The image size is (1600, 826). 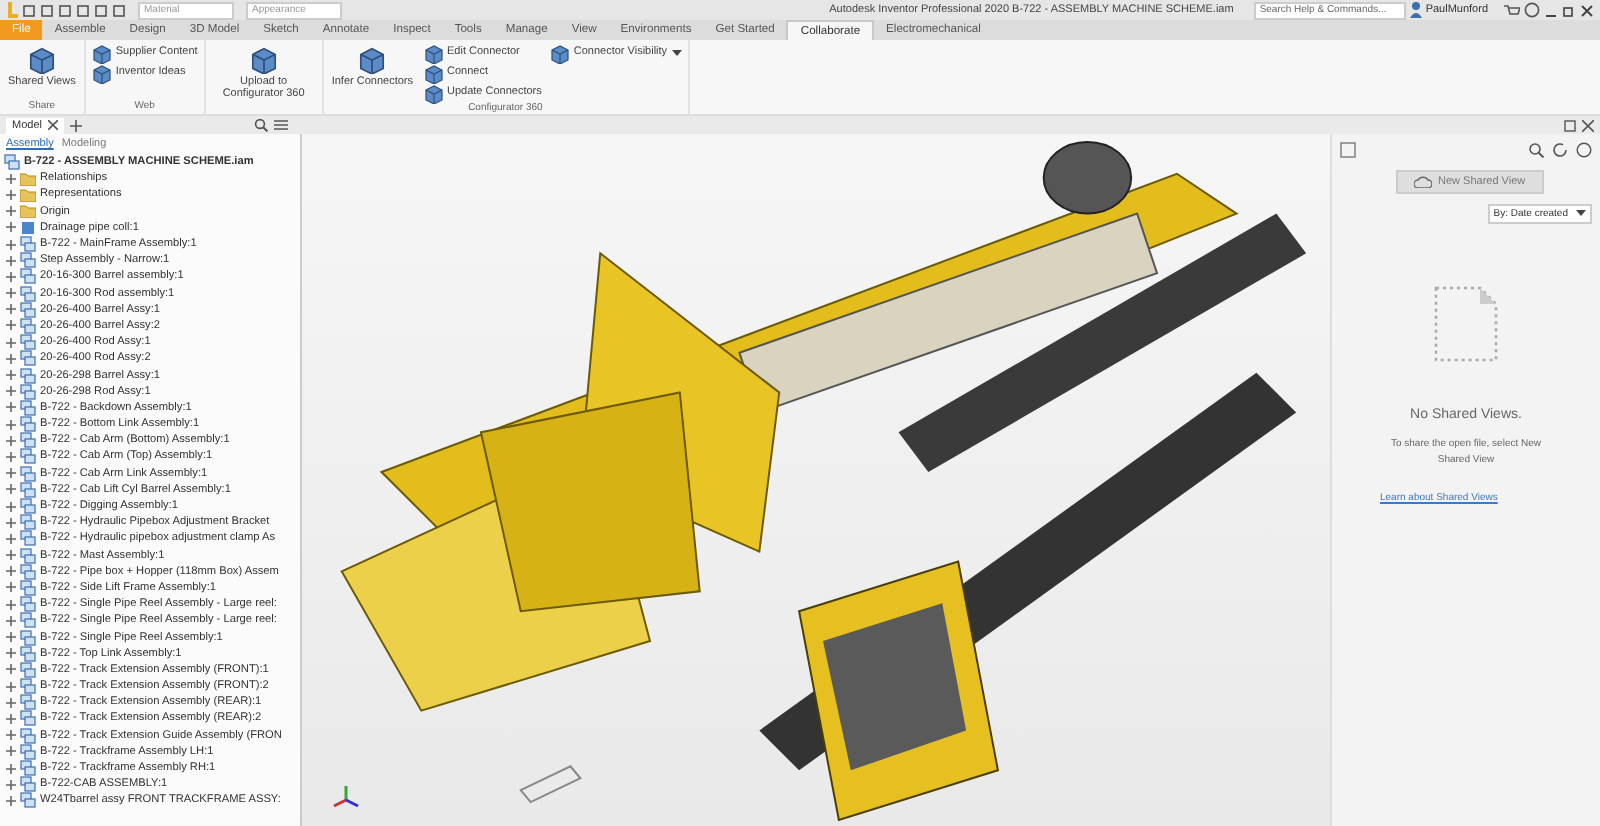 What do you see at coordinates (1569, 10) in the screenshot?
I see `restore-icon` at bounding box center [1569, 10].